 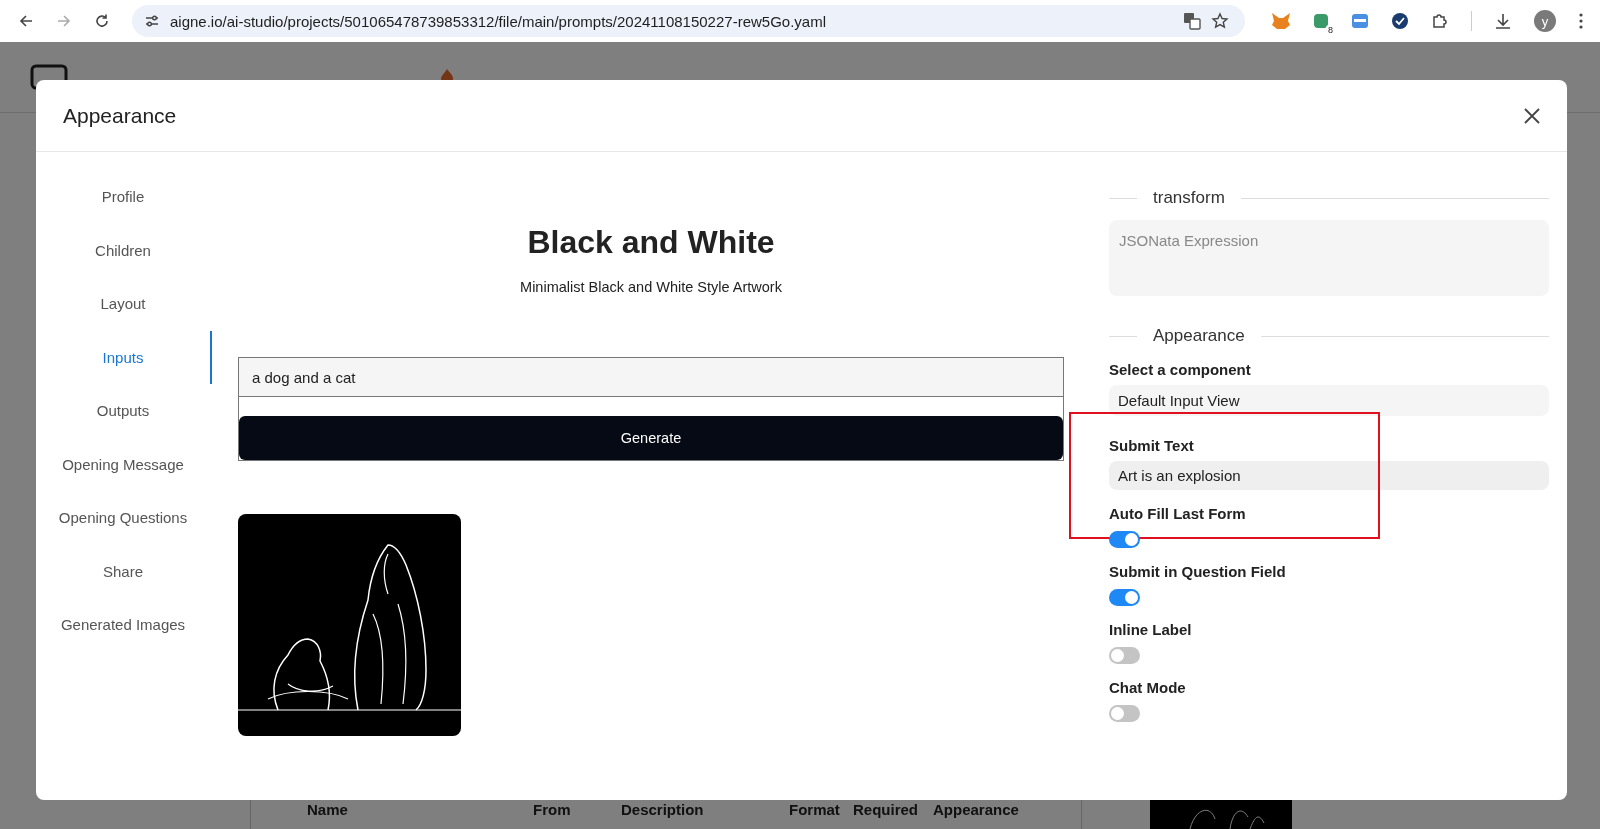 I want to click on field-label: Submit Text, so click(x=1152, y=445).